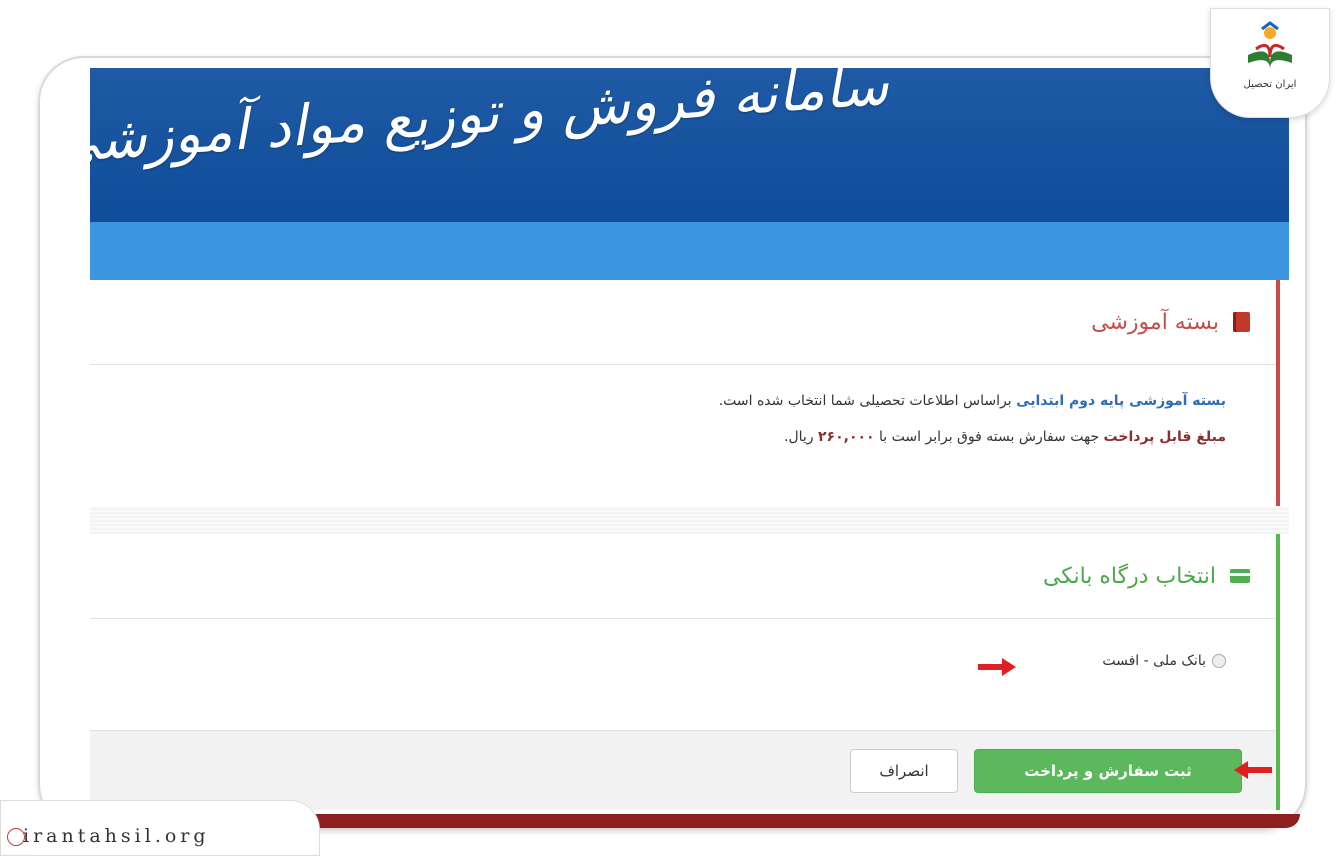 This screenshot has height=856, width=1339. What do you see at coordinates (989, 437) in the screenshot?
I see `payment-amount-text: جهت سفارش بسته فوق برابر است با` at bounding box center [989, 437].